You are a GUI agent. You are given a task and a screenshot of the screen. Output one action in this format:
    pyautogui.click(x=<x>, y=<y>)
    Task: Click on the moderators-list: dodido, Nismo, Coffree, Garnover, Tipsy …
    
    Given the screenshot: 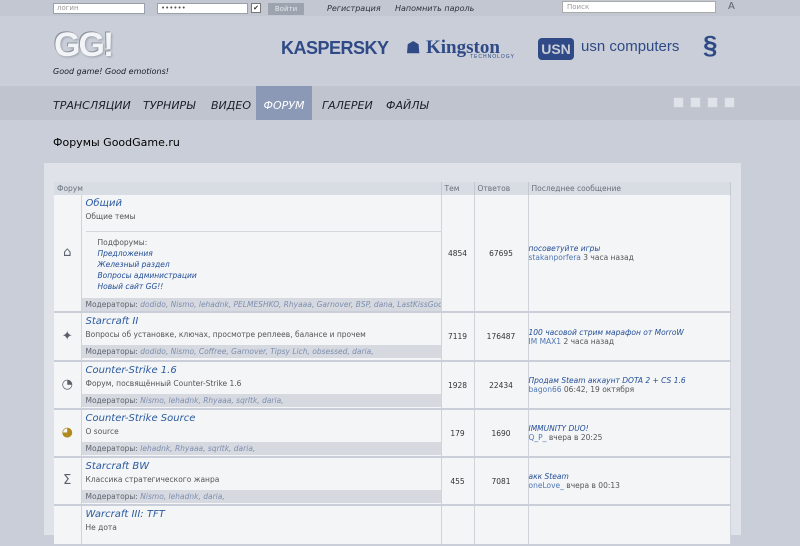 What is the action you would take?
    pyautogui.click(x=256, y=351)
    